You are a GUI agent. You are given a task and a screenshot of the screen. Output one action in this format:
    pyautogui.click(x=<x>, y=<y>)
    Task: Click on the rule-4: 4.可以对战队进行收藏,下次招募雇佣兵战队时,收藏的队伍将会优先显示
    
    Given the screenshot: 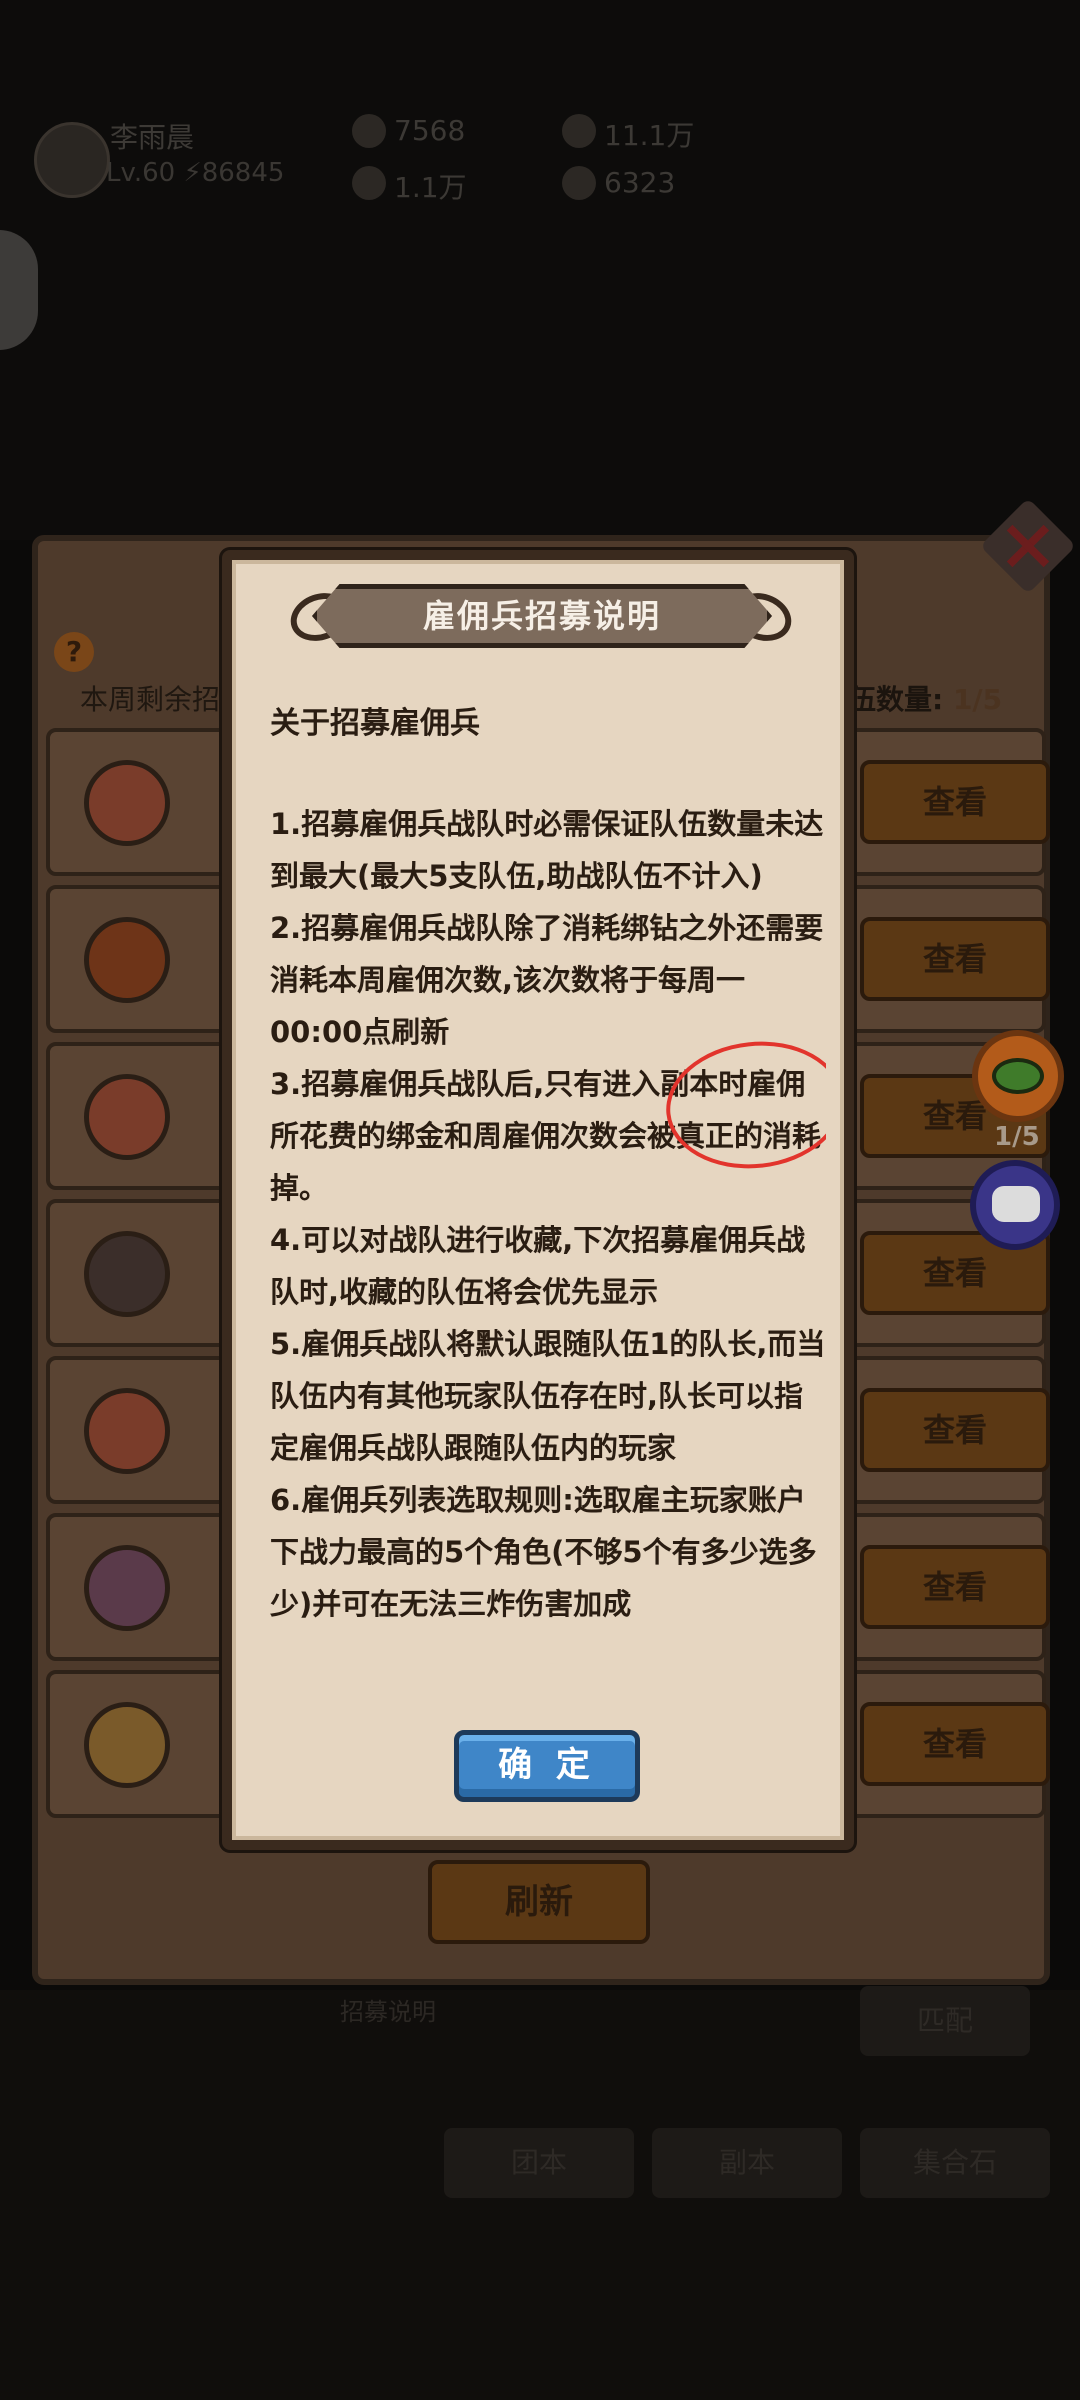 What is the action you would take?
    pyautogui.click(x=538, y=1266)
    